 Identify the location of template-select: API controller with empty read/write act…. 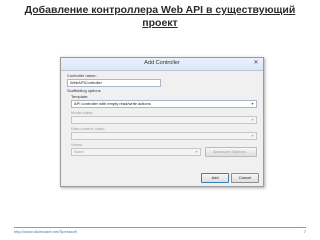
(164, 104).